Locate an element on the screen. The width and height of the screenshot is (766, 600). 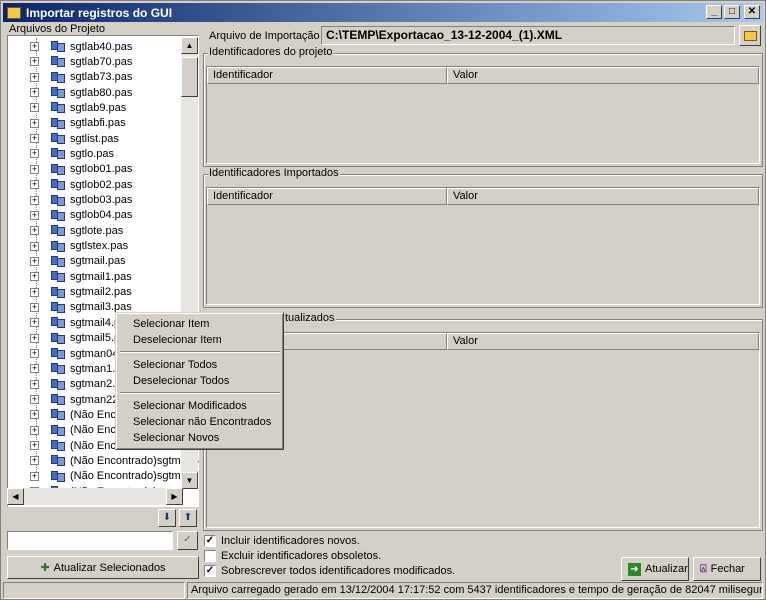
move-up-button: ⬆ is located at coordinates (188, 518).